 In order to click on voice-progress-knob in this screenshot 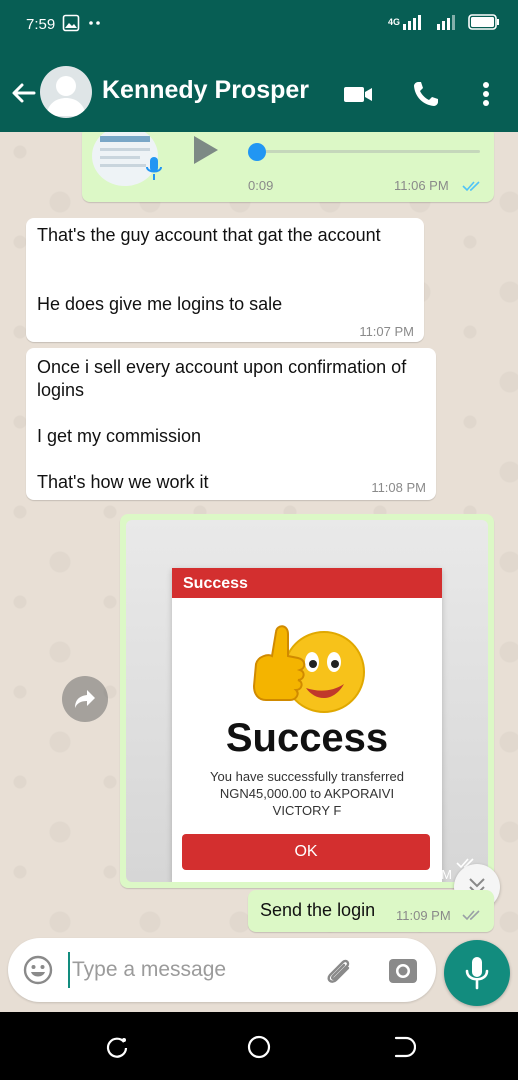, I will do `click(257, 152)`.